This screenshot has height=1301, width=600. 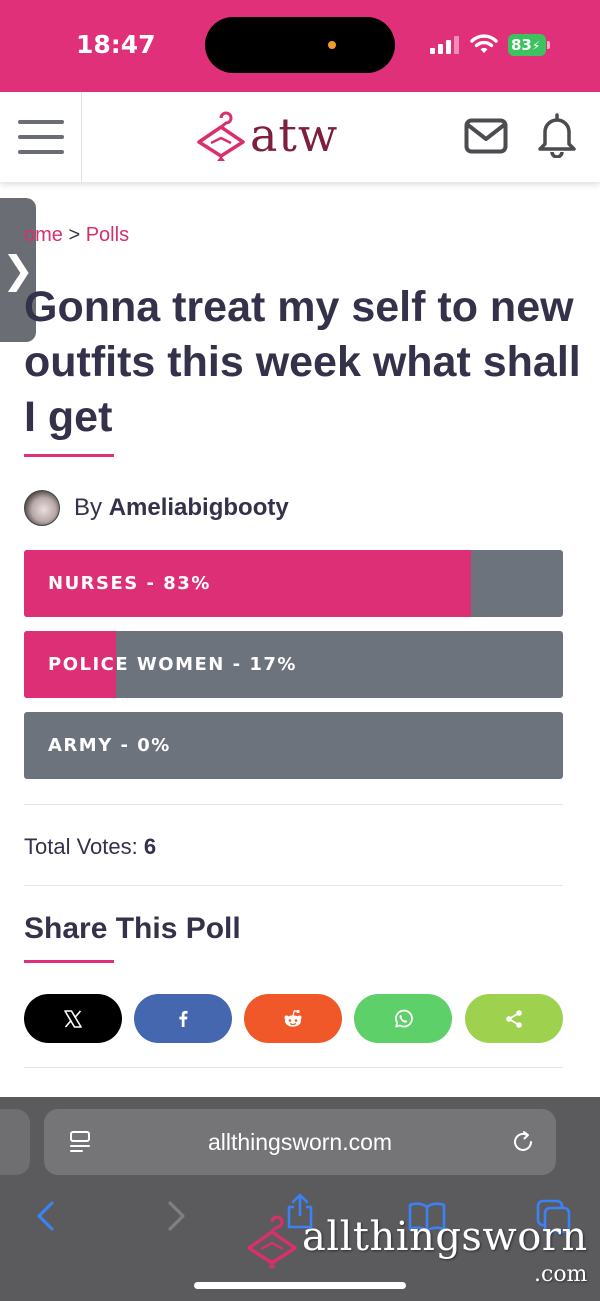 I want to click on share-whatsapp-button, so click(x=403, y=1018).